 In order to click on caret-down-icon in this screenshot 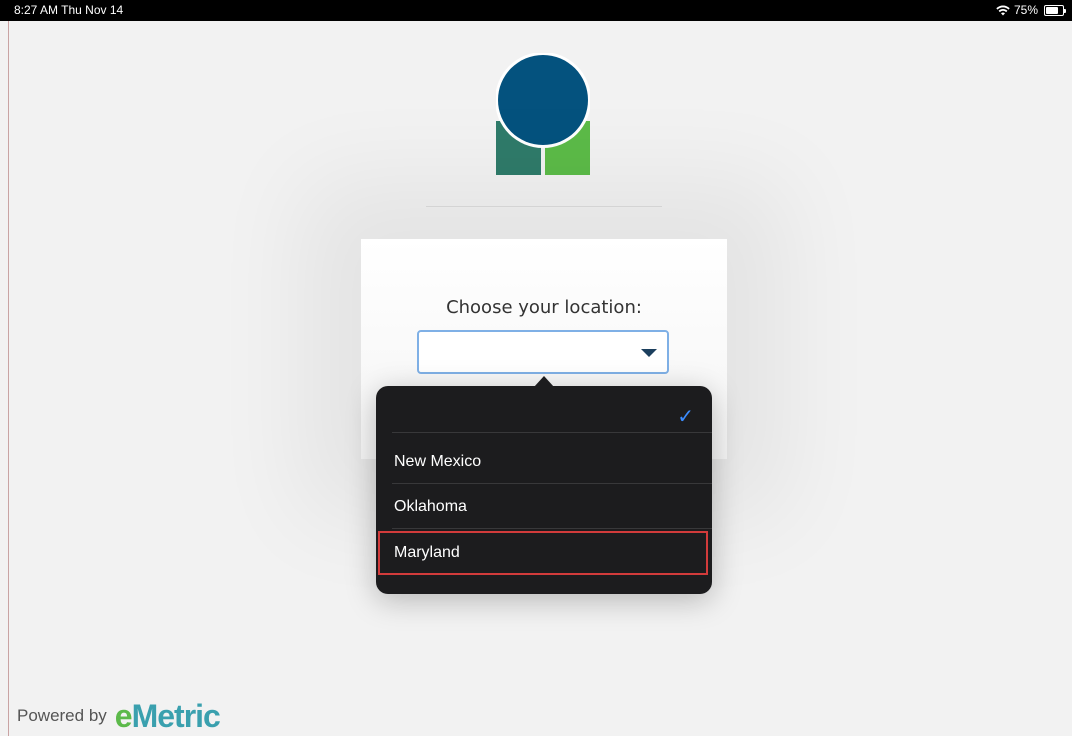, I will do `click(649, 353)`.